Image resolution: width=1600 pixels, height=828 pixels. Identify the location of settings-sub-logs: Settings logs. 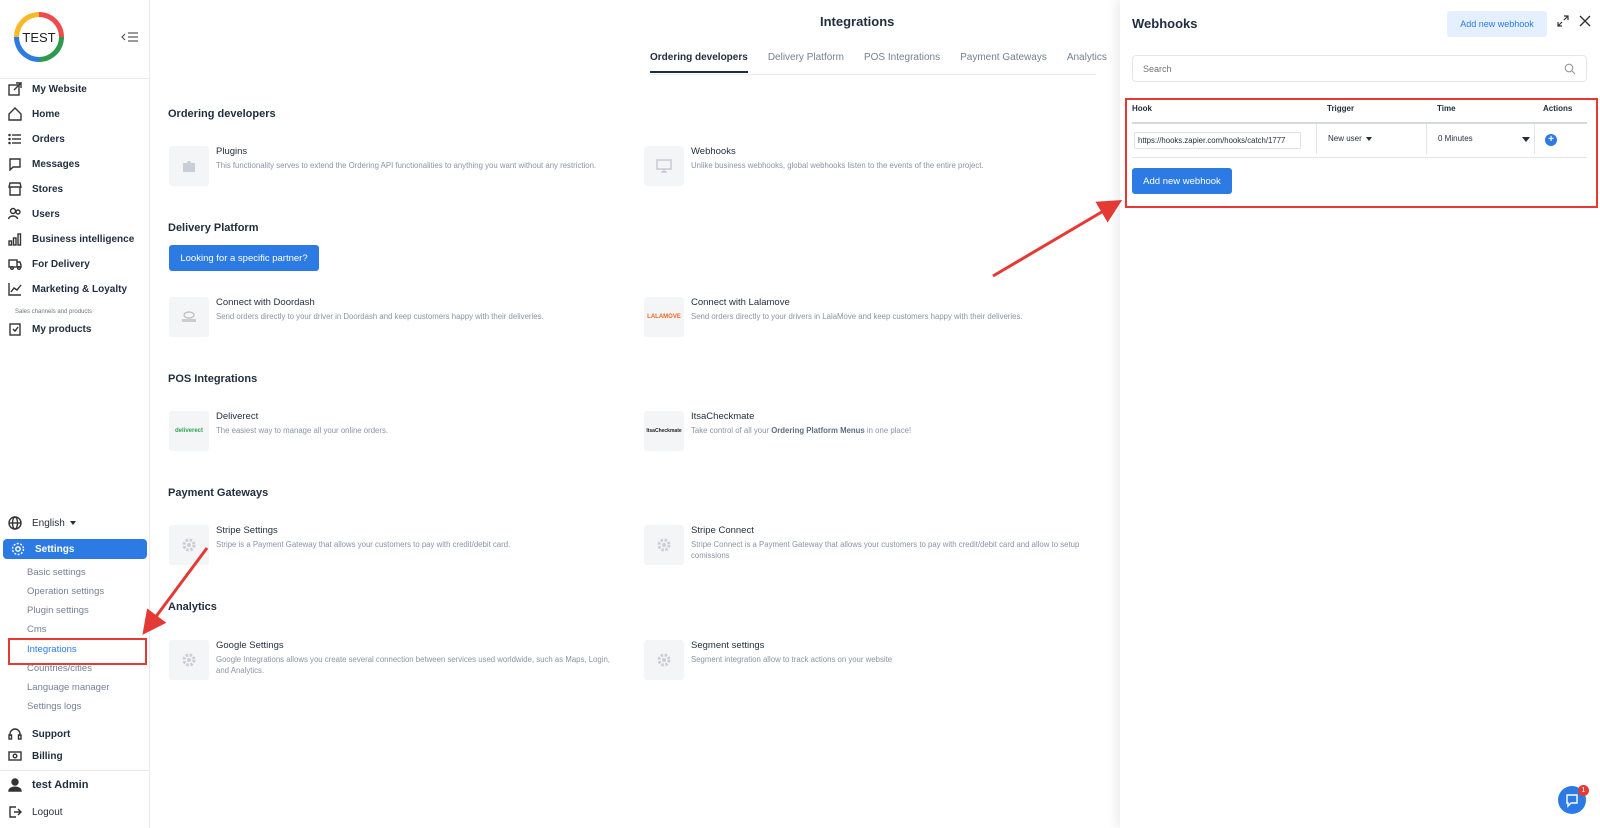
(54, 706).